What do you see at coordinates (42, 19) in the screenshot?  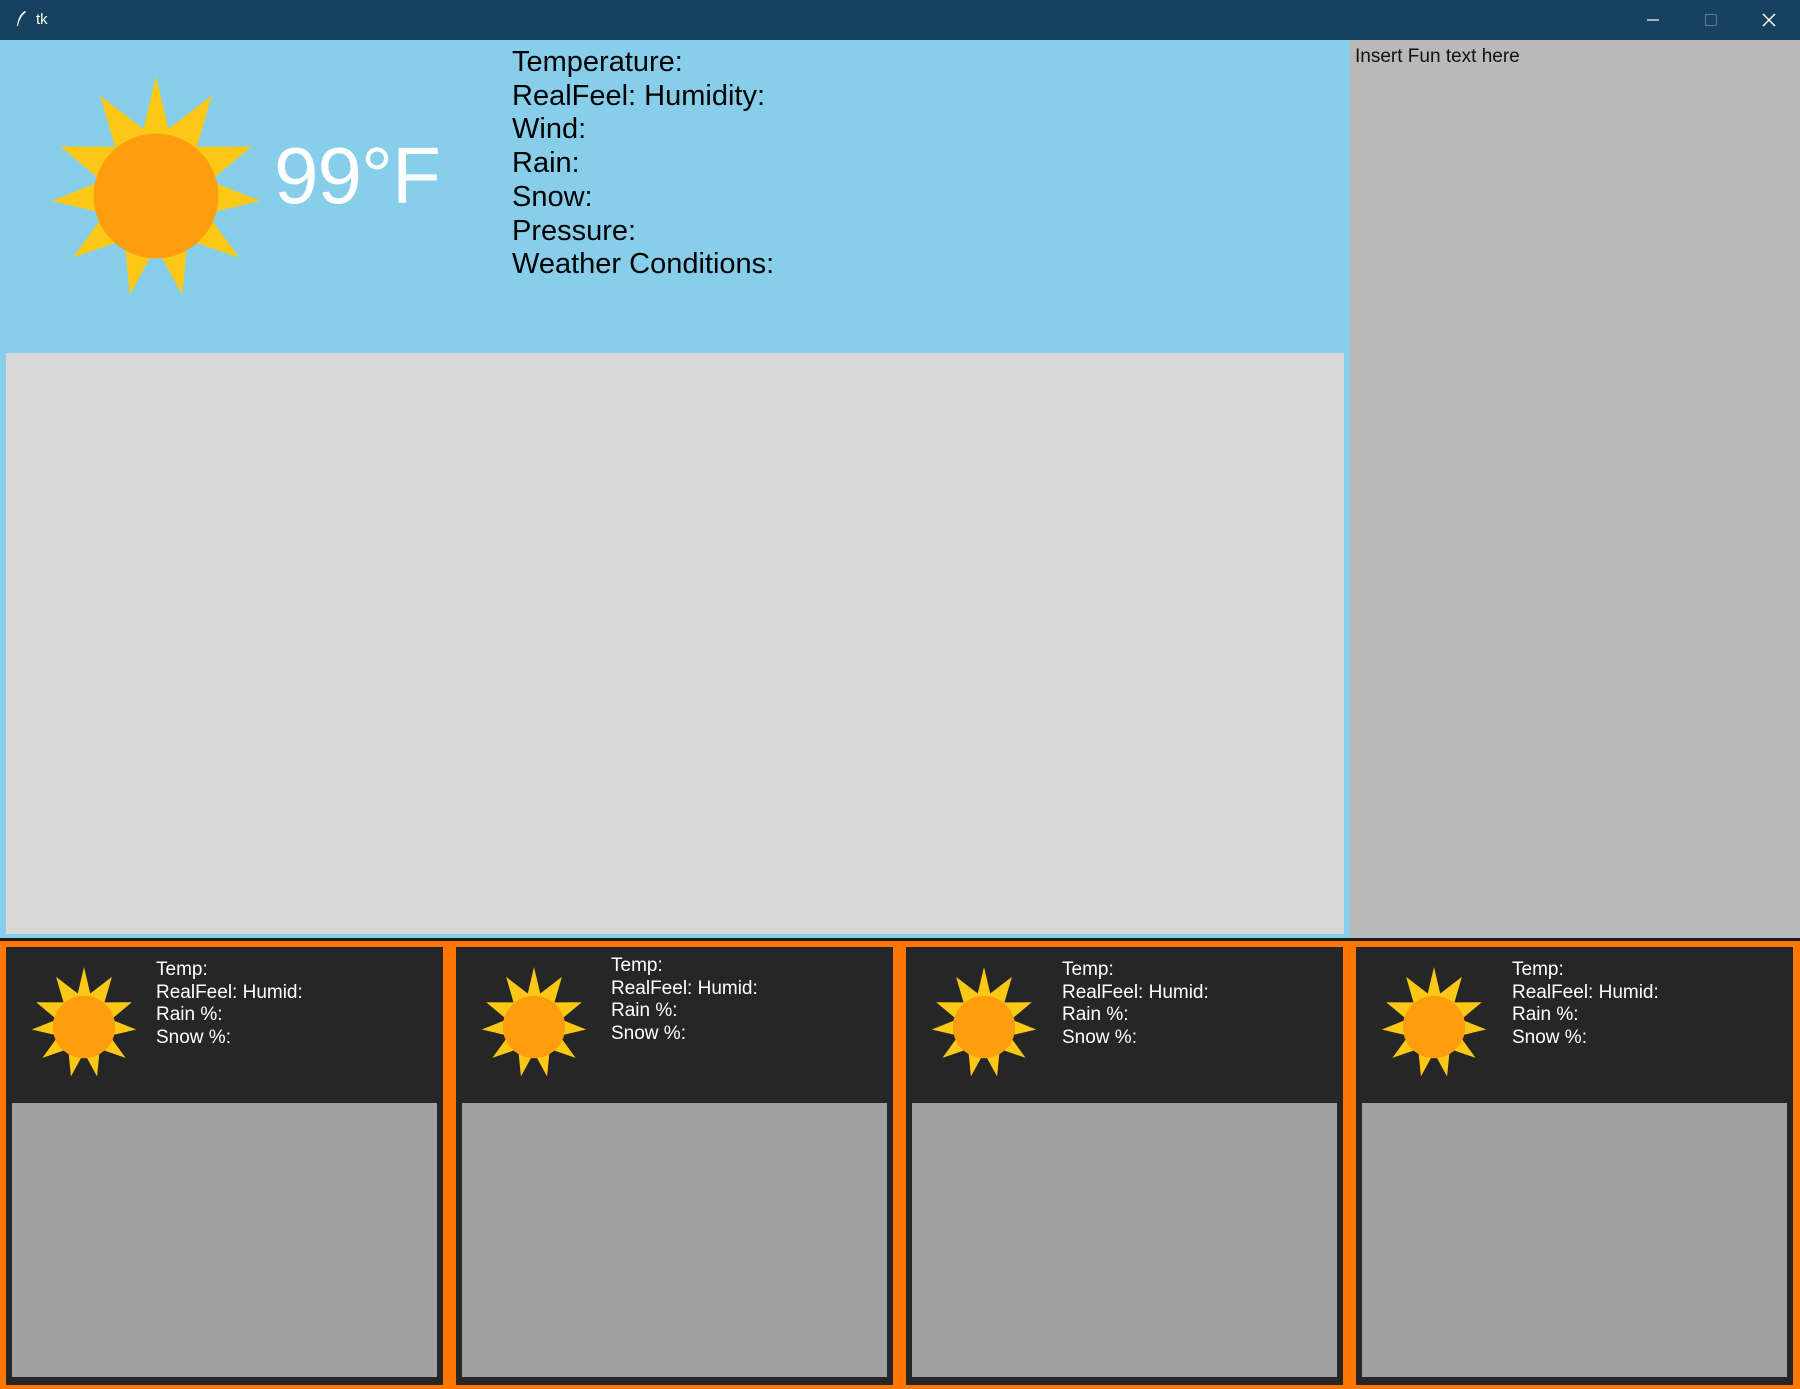 I see `window-title: tk` at bounding box center [42, 19].